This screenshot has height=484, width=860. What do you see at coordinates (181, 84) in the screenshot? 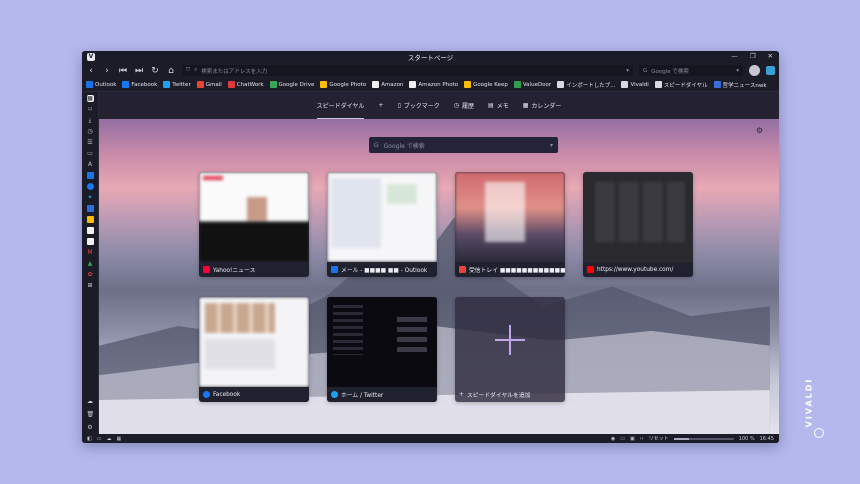
I see `bookmark-label: Twitter` at bounding box center [181, 84].